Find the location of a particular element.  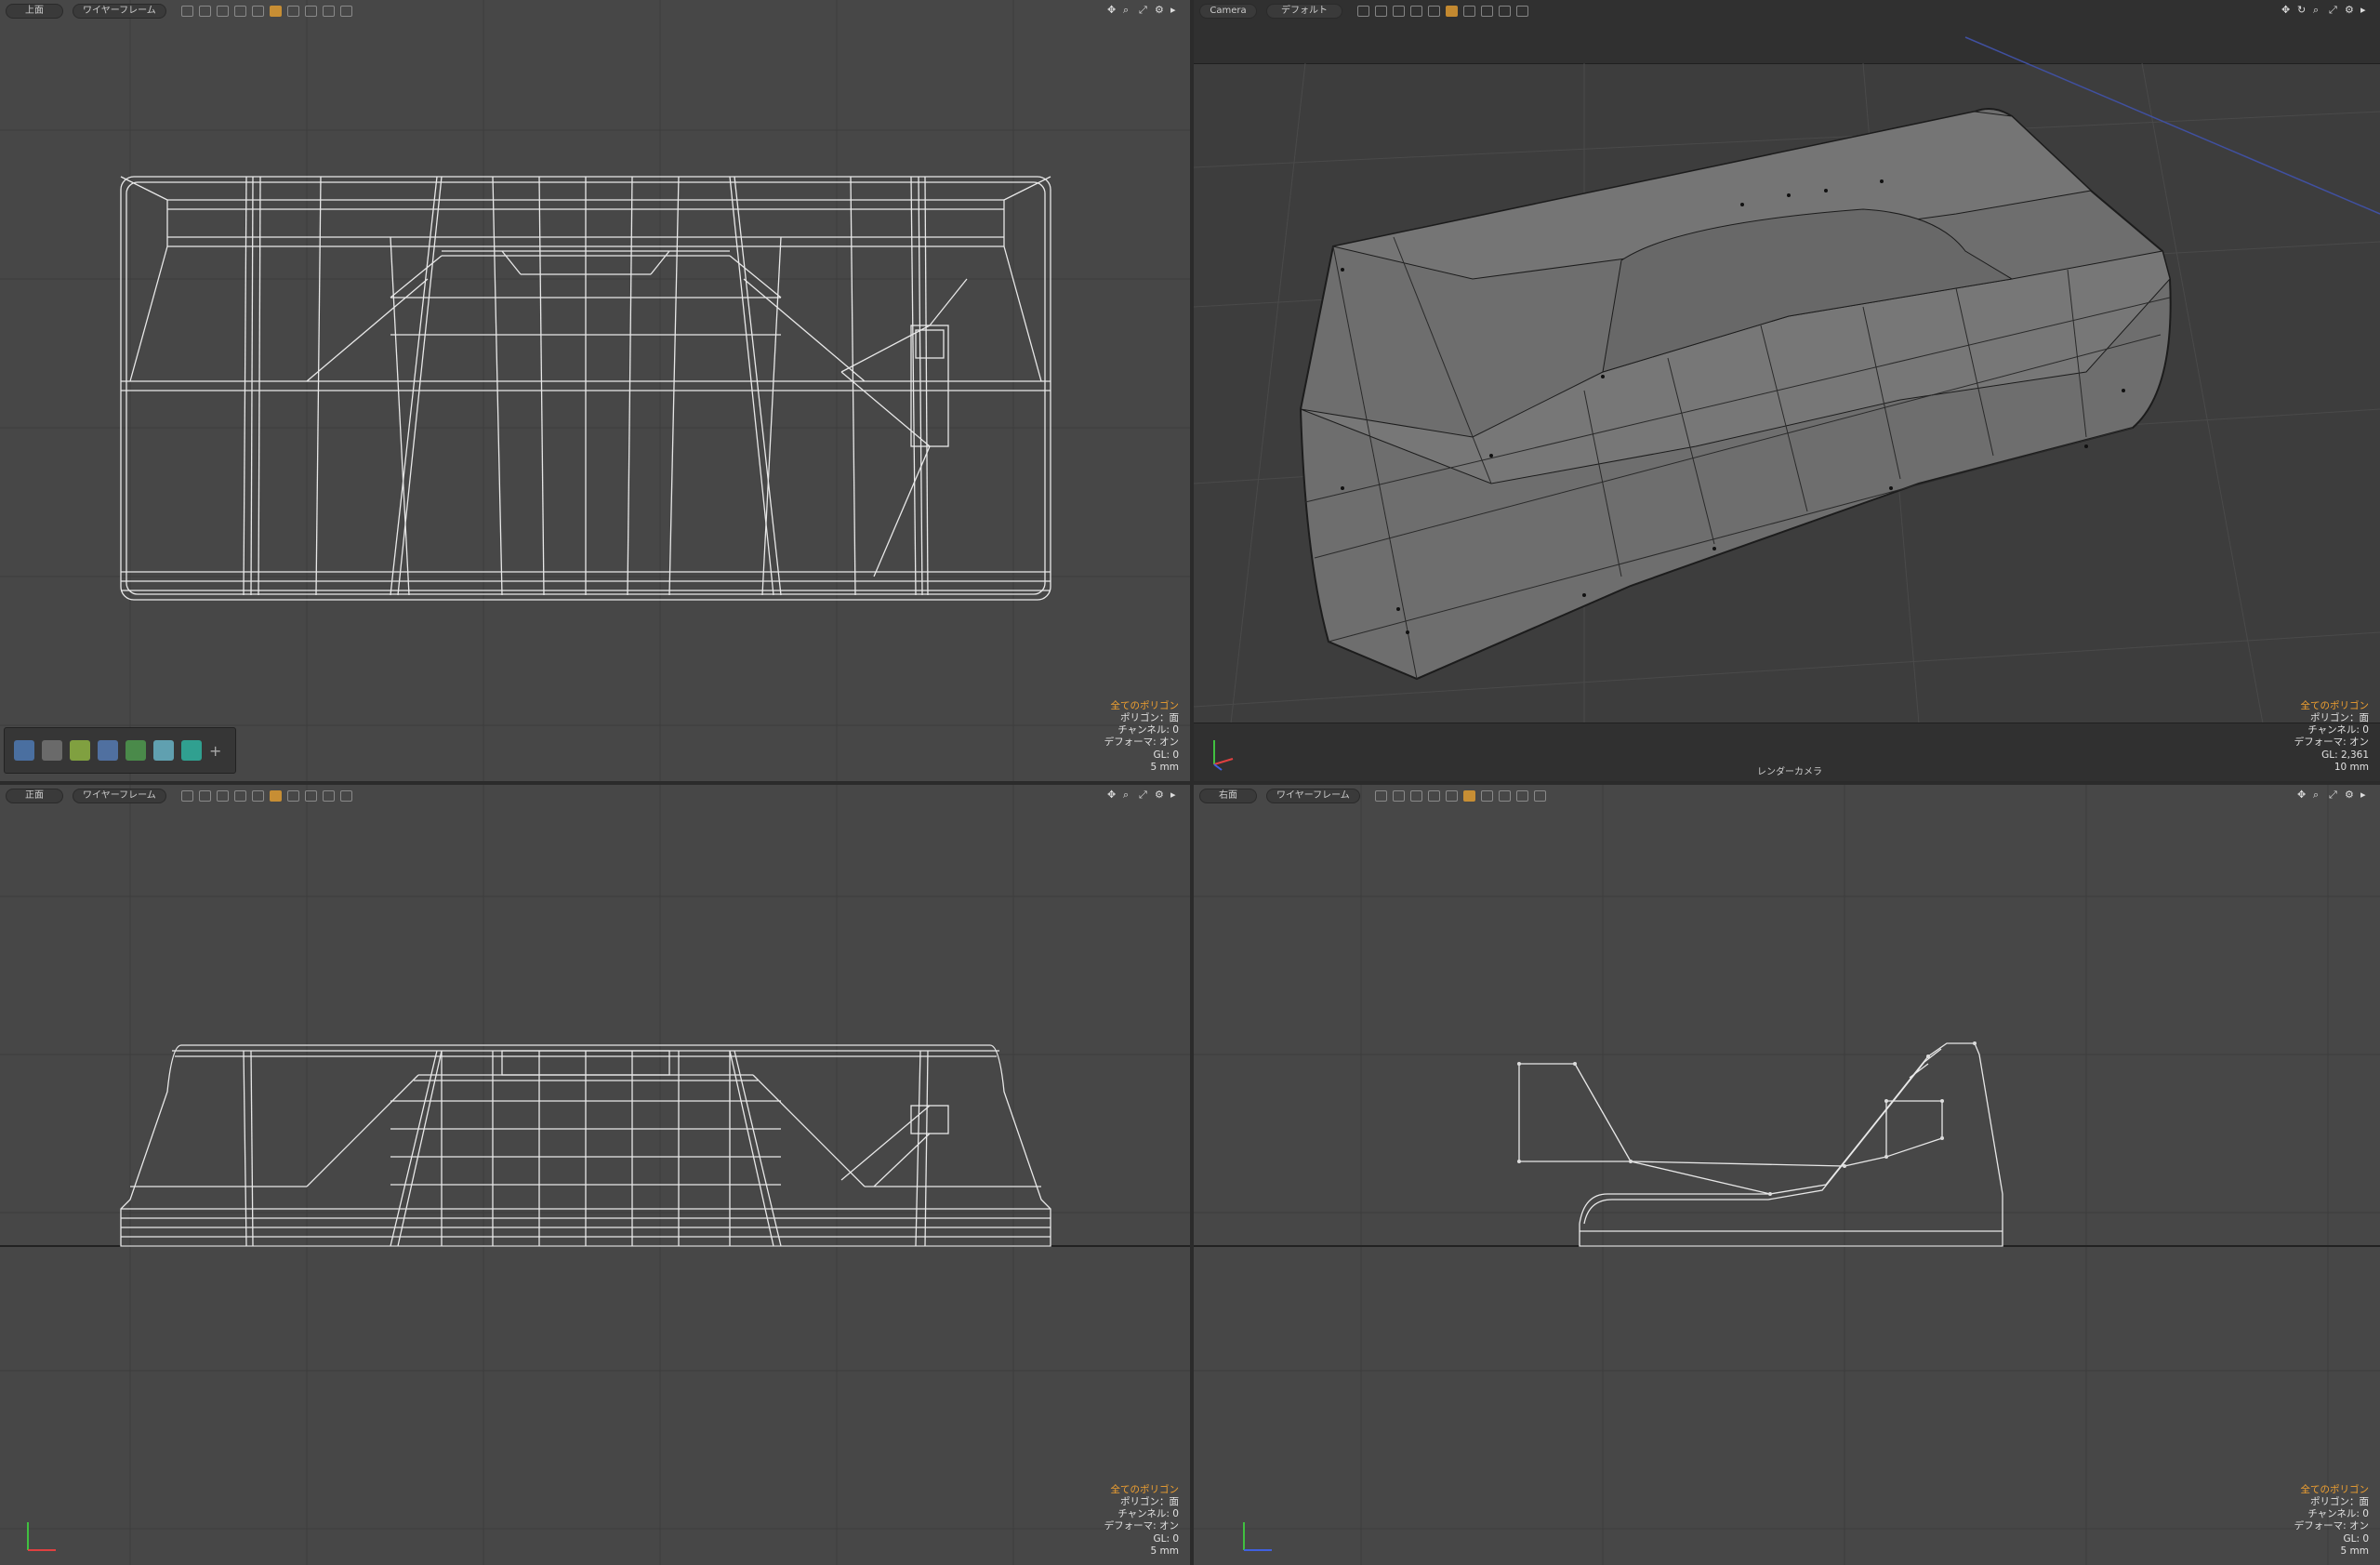

view-select: 正面 is located at coordinates (34, 796).